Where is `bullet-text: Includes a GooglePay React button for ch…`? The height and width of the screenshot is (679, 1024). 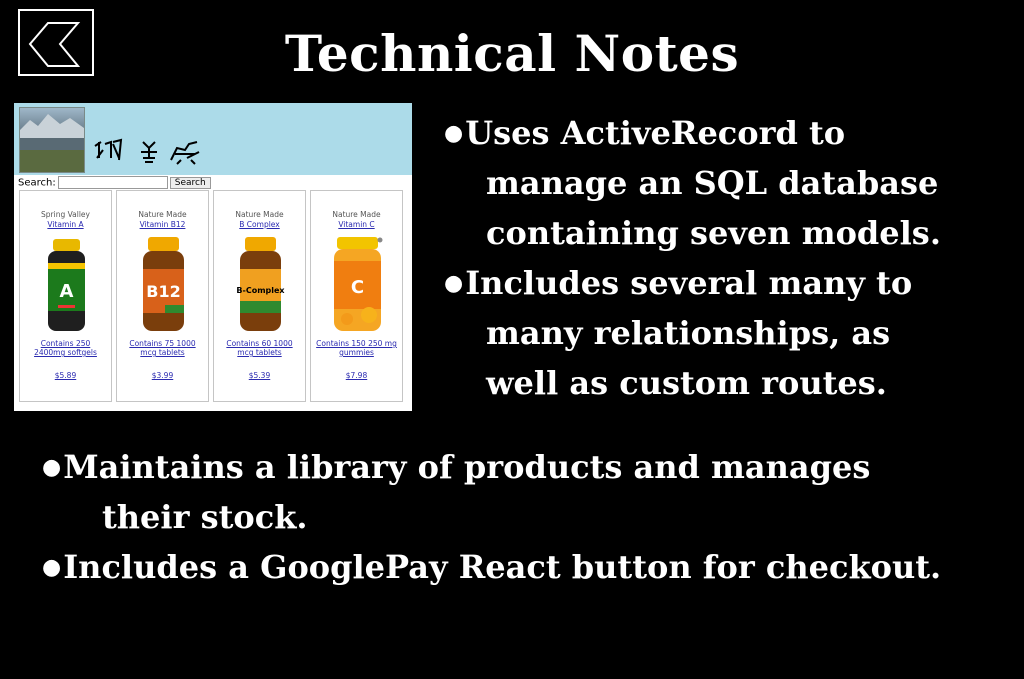 bullet-text: Includes a GooglePay React button for ch… is located at coordinates (502, 567).